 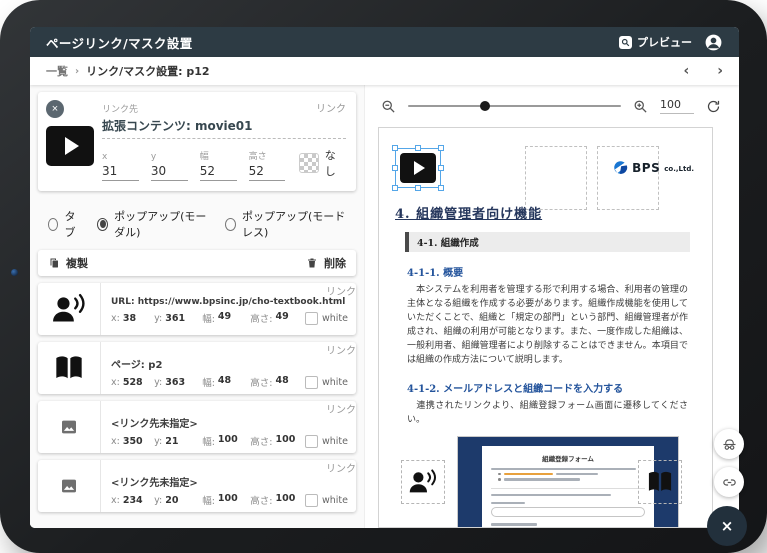 What do you see at coordinates (384, 42) in the screenshot?
I see `app-bar: ページリンク/マスク設置 プレビュー` at bounding box center [384, 42].